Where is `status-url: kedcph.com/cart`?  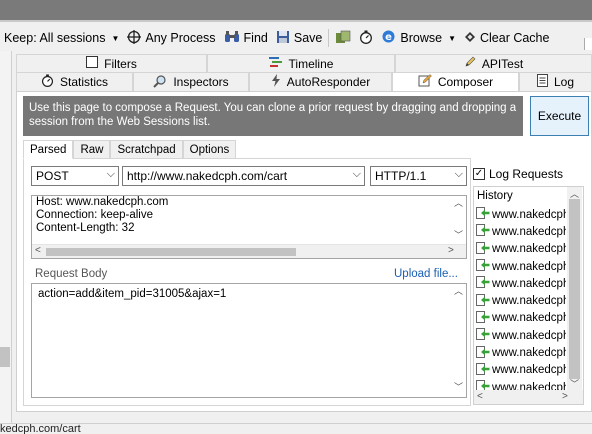
status-url: kedcph.com/cart is located at coordinates (40, 428).